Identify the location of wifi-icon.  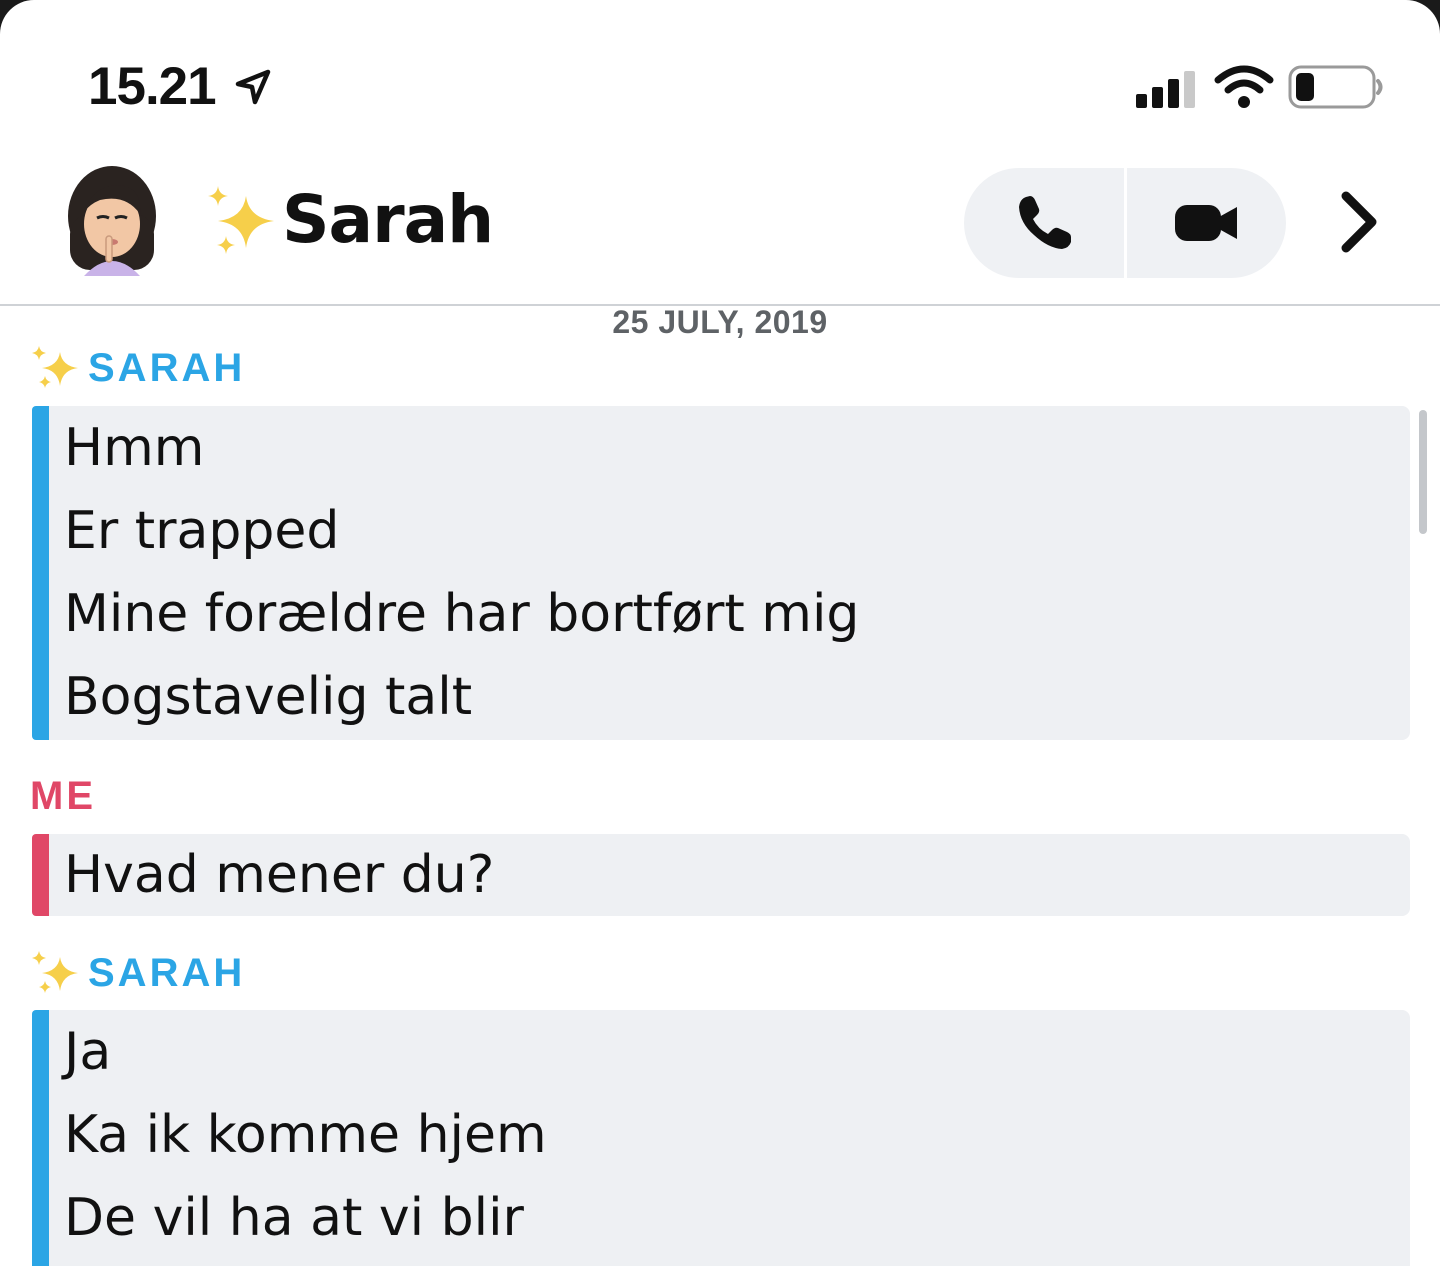
(1244, 86).